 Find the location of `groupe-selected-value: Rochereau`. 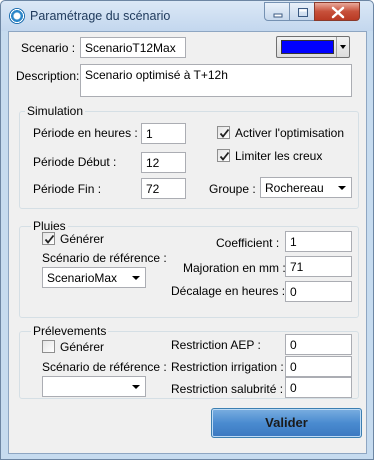

groupe-selected-value: Rochereau is located at coordinates (294, 188).